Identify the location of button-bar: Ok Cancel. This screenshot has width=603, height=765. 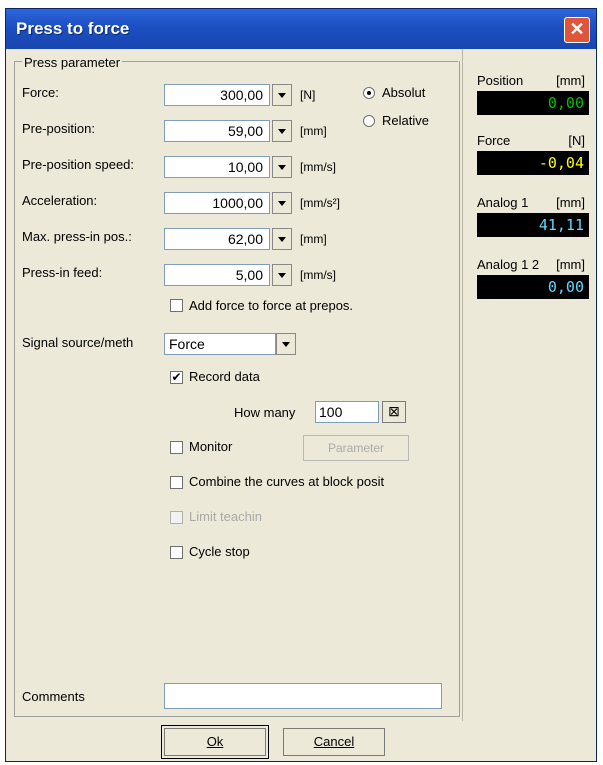
(301, 741).